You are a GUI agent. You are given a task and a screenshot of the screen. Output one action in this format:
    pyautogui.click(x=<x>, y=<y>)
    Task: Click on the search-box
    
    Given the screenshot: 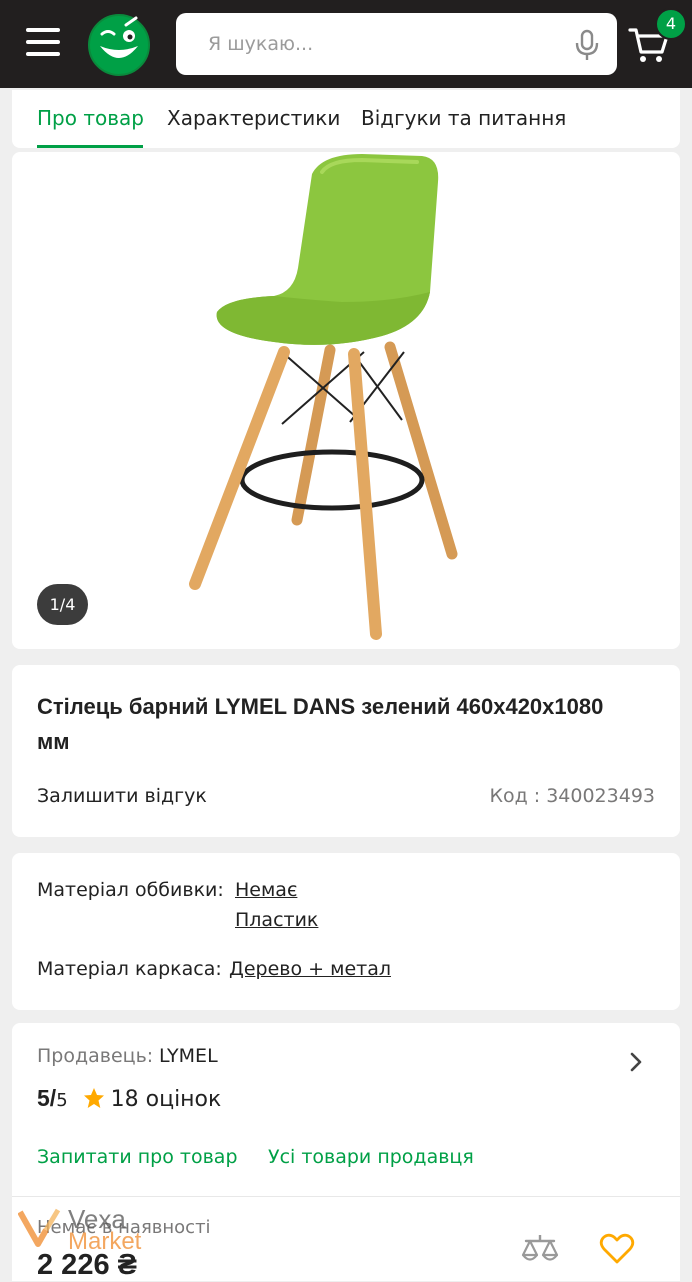 What is the action you would take?
    pyautogui.click(x=396, y=44)
    